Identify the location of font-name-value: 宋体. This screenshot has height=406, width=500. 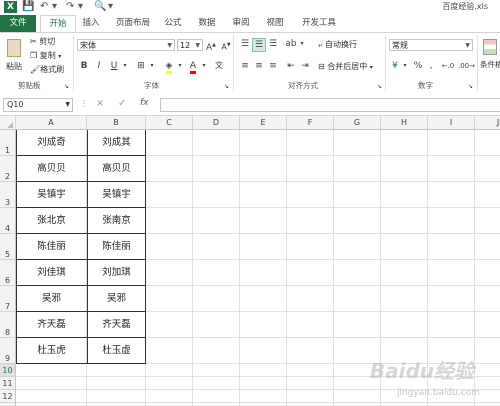
(88, 45).